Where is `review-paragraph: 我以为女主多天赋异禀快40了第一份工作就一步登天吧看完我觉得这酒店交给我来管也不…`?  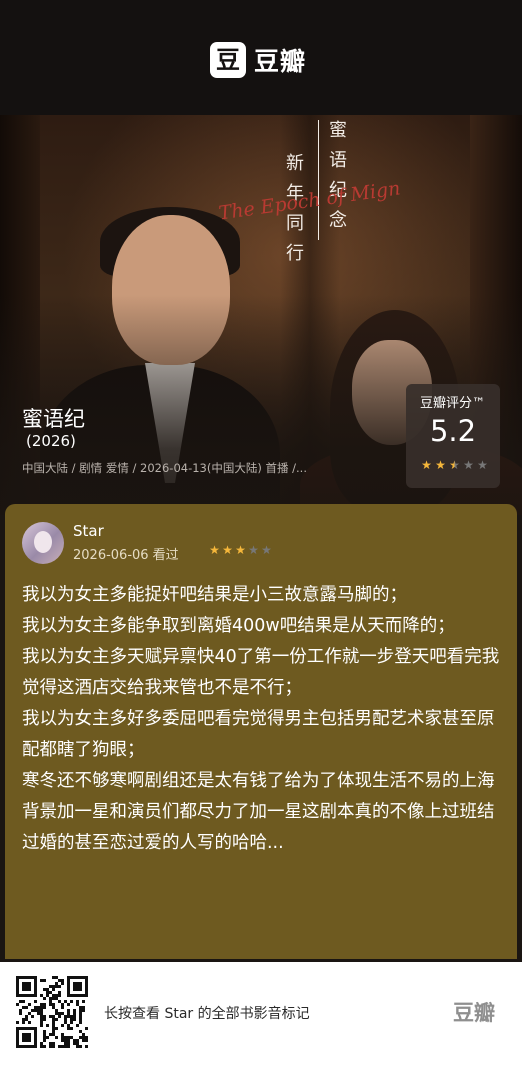 review-paragraph: 我以为女主多天赋异禀快40了第一份工作就一步登天吧看完我觉得这酒店交给我来管也不… is located at coordinates (261, 672).